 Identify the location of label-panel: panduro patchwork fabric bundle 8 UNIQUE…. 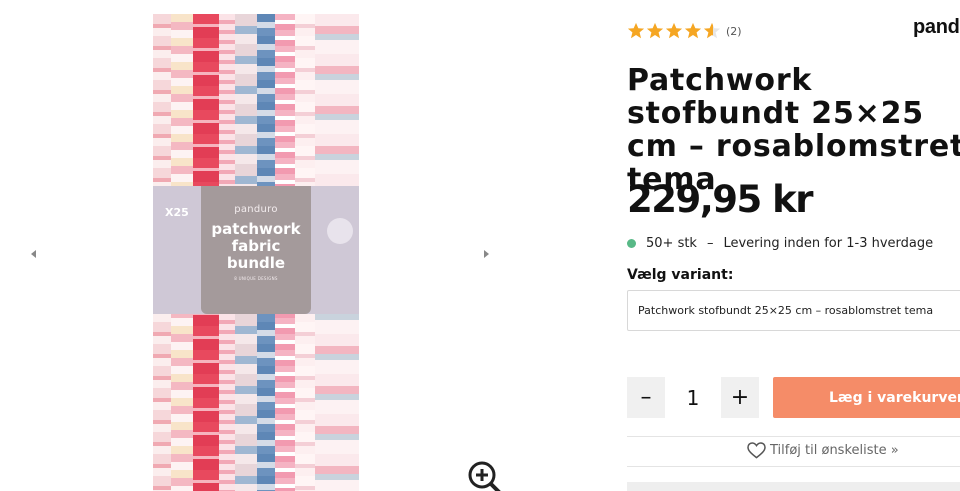
(256, 250).